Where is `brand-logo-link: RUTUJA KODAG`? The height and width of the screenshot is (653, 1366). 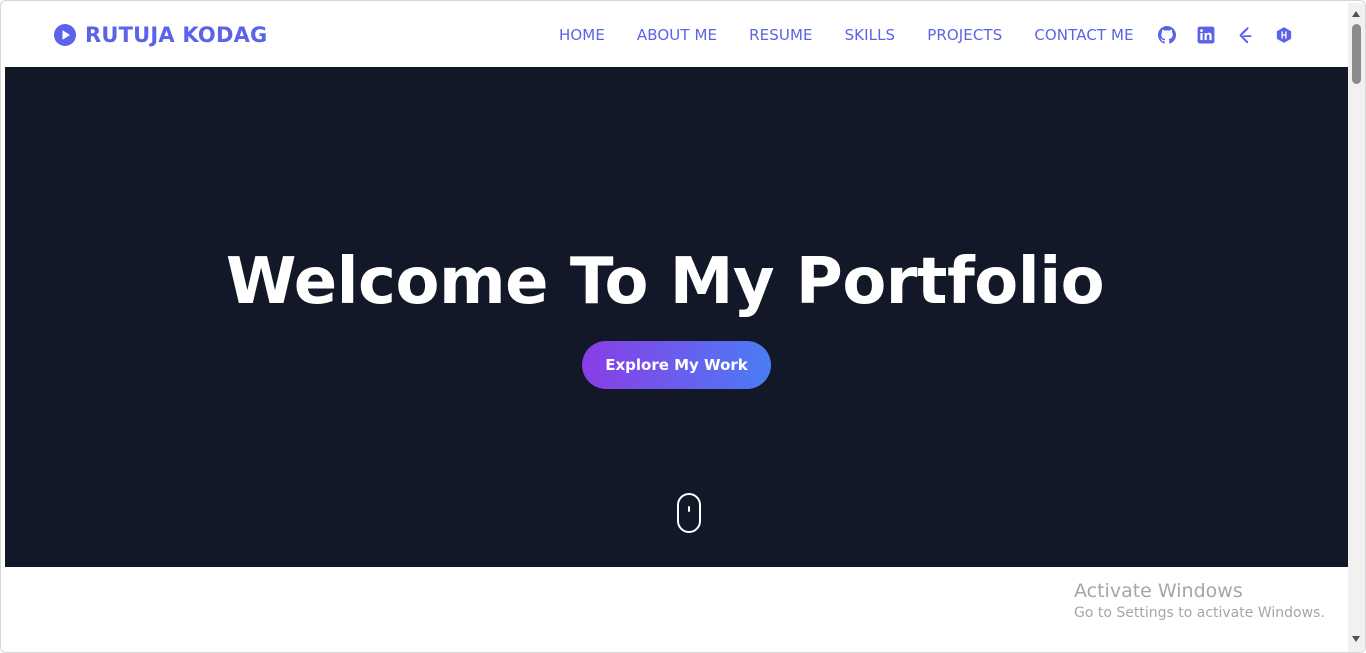
brand-logo-link: RUTUJA KODAG is located at coordinates (160, 35).